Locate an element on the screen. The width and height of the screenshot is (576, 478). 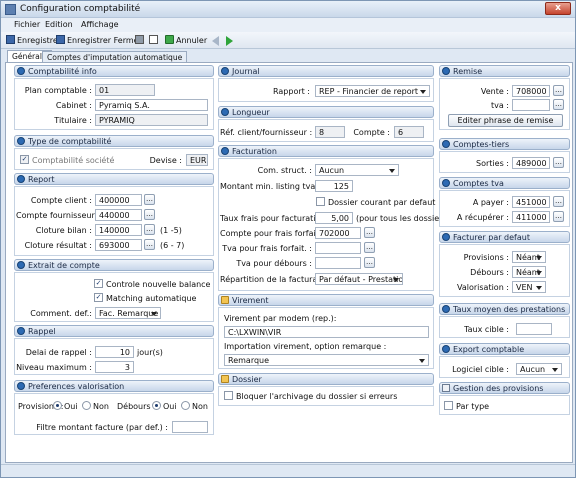
vente-field: 708000 is located at coordinates (531, 91).